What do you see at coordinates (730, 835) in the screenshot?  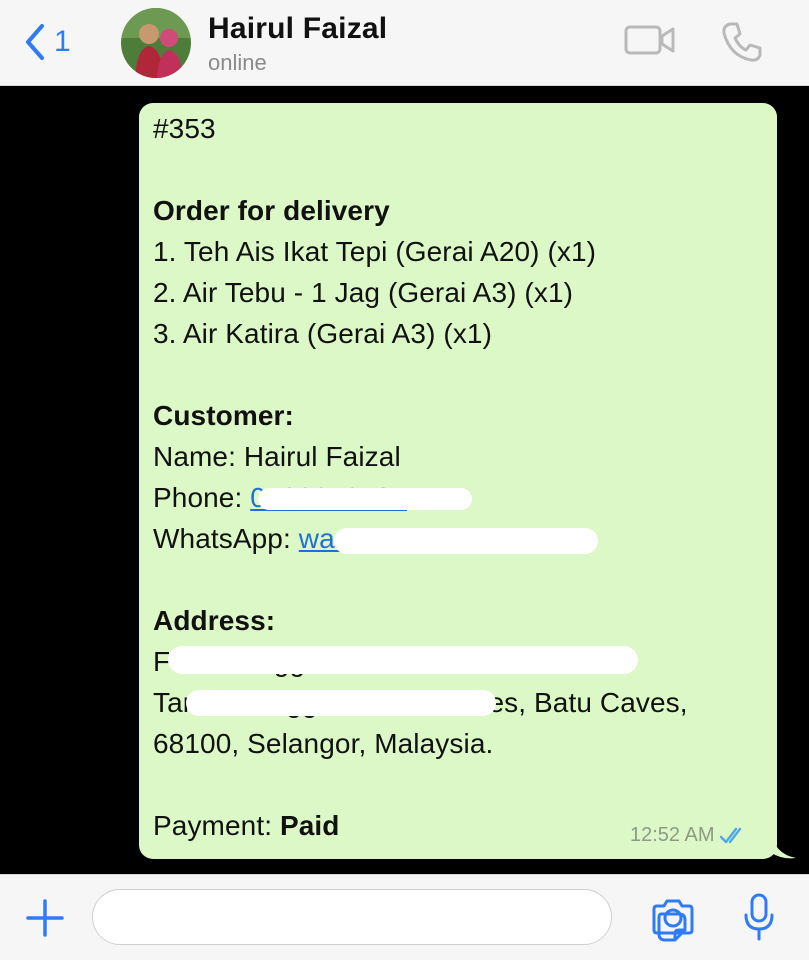 I see `read-ticks-icon` at bounding box center [730, 835].